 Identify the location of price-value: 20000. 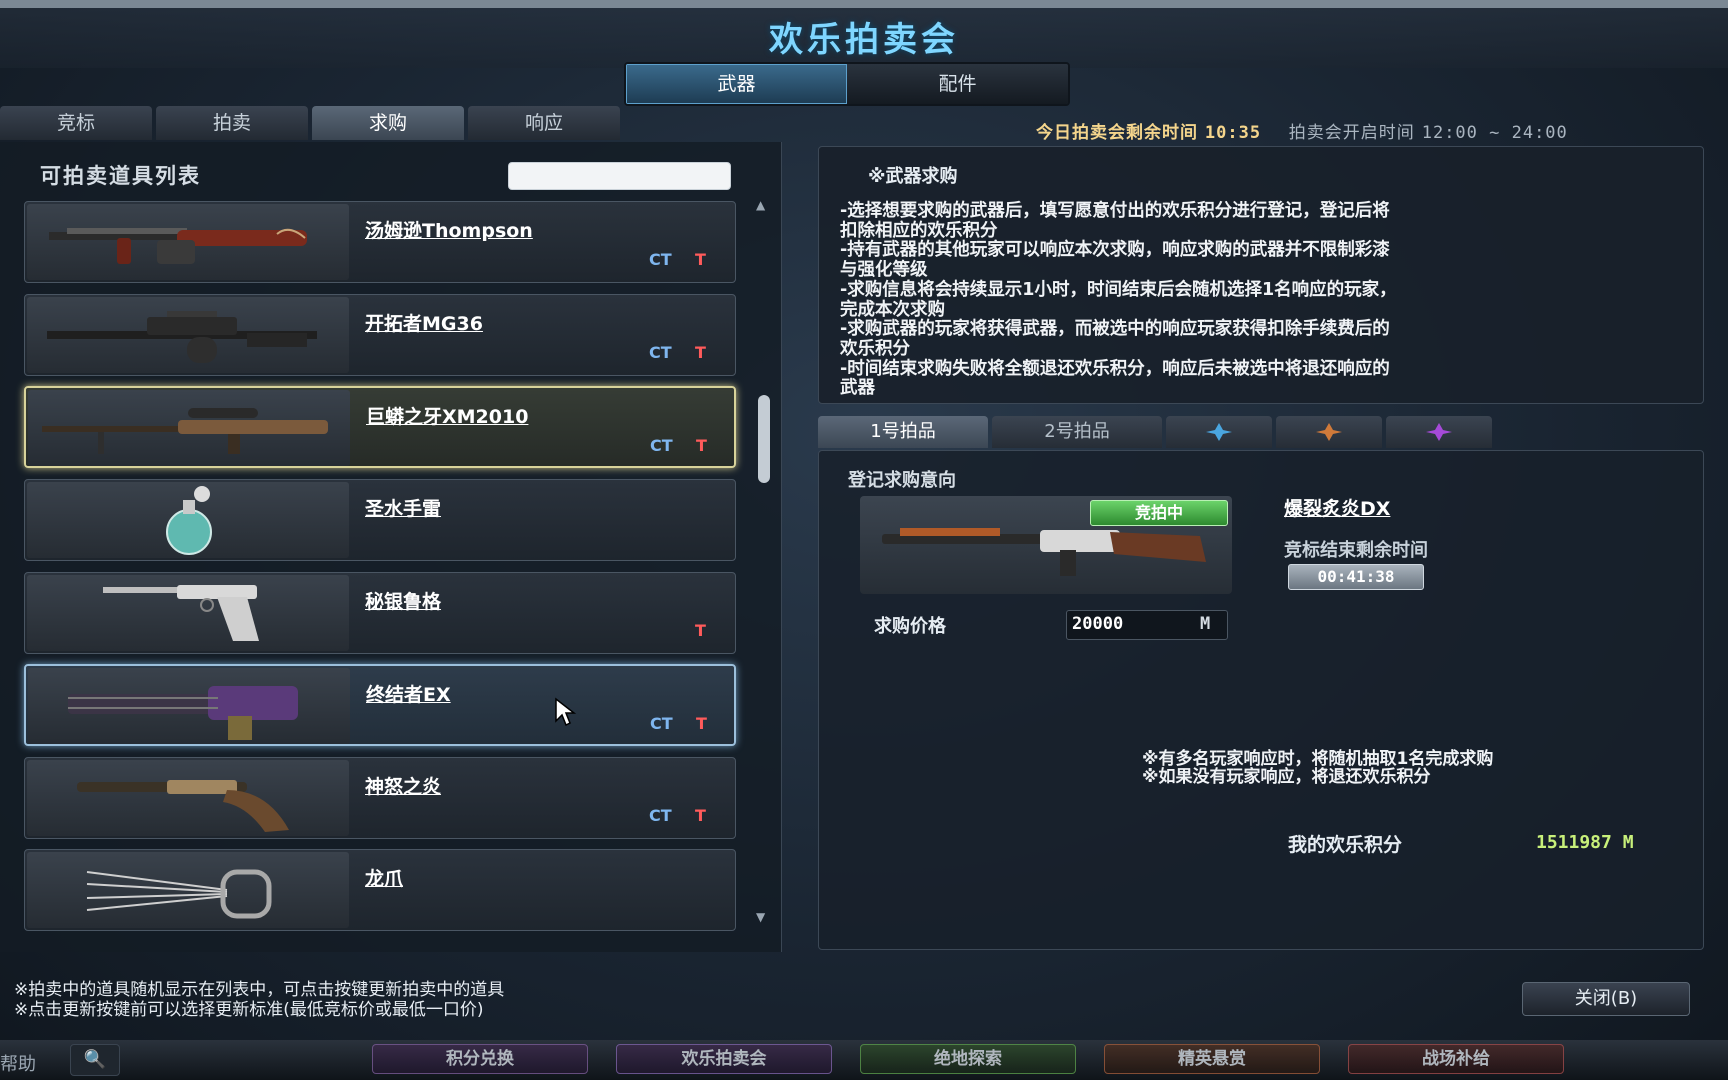
(1098, 624).